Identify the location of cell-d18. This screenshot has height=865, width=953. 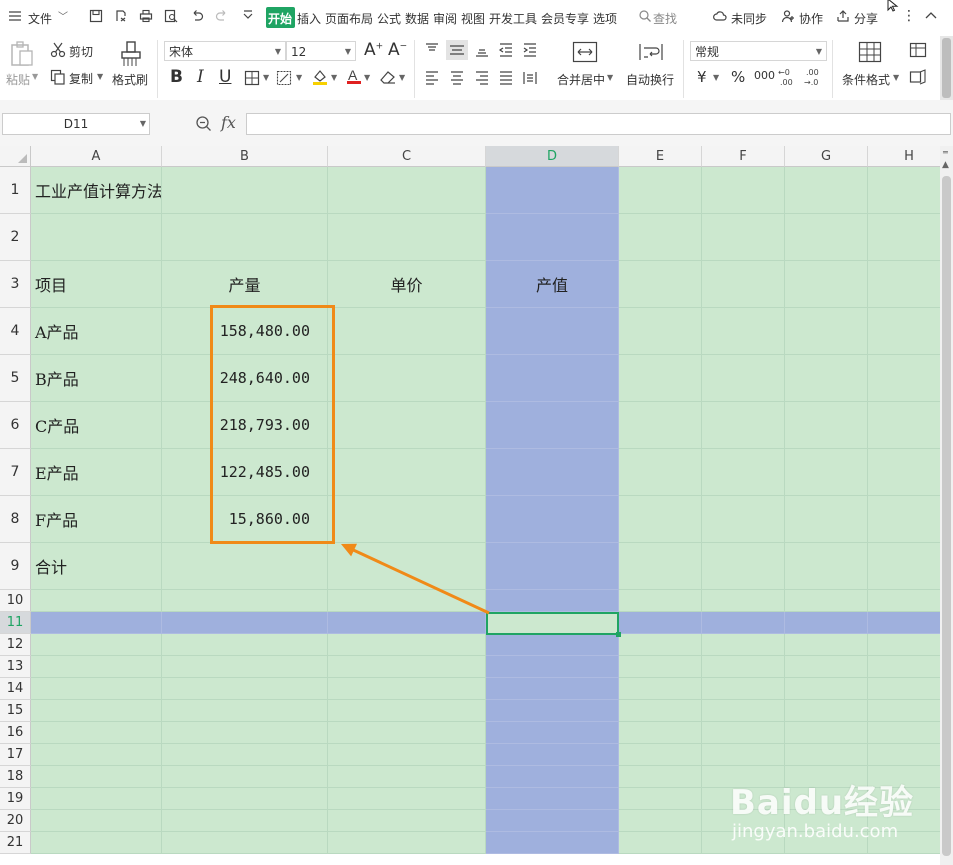
(552, 777).